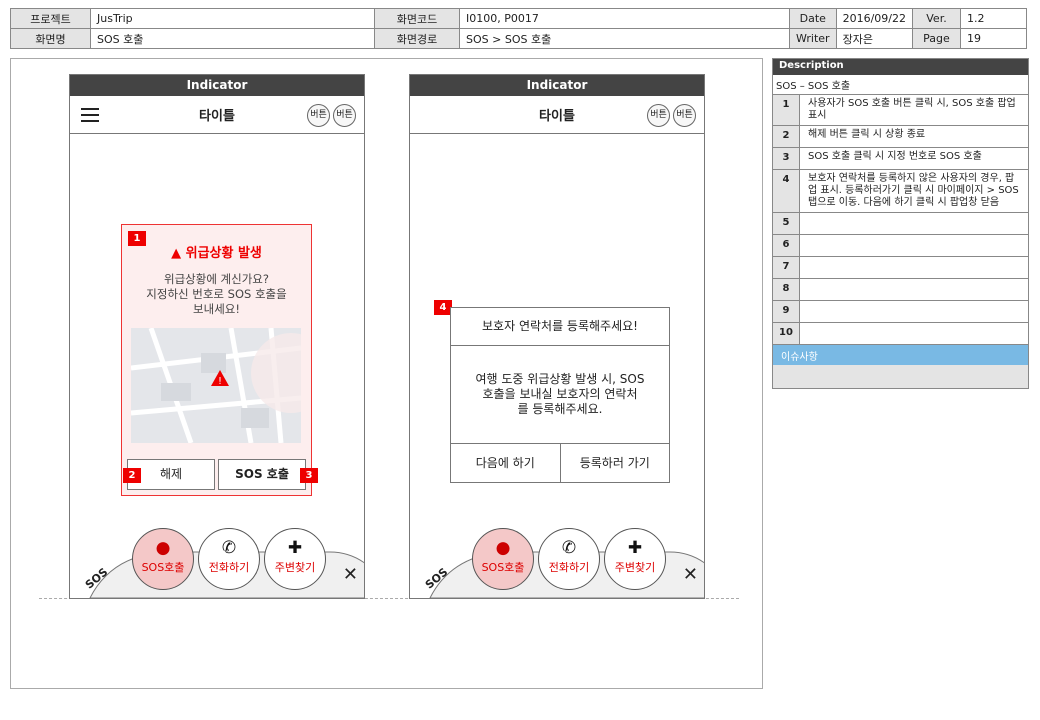 The width and height of the screenshot is (1040, 720). What do you see at coordinates (900, 376) in the screenshot?
I see `issues-body` at bounding box center [900, 376].